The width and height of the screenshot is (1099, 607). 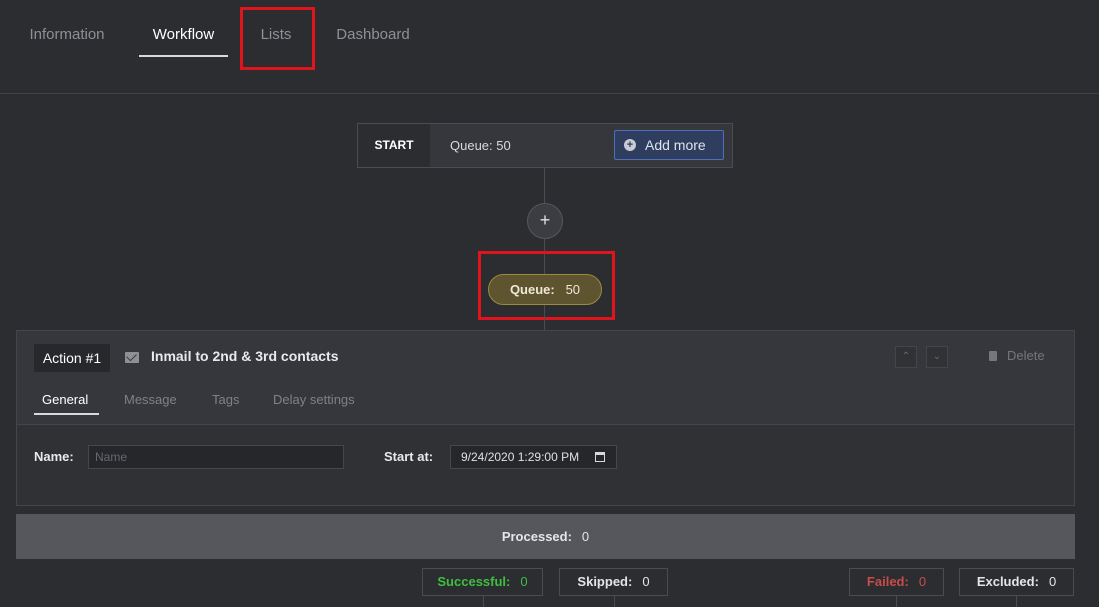 I want to click on add-more-button: + Add more, so click(x=669, y=145).